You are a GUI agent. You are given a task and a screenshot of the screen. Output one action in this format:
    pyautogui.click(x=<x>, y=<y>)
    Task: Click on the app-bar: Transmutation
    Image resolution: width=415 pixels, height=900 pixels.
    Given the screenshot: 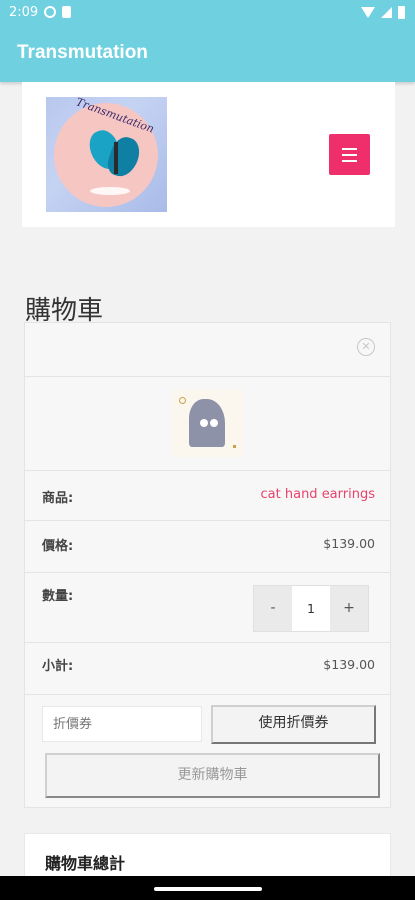 What is the action you would take?
    pyautogui.click(x=207, y=54)
    